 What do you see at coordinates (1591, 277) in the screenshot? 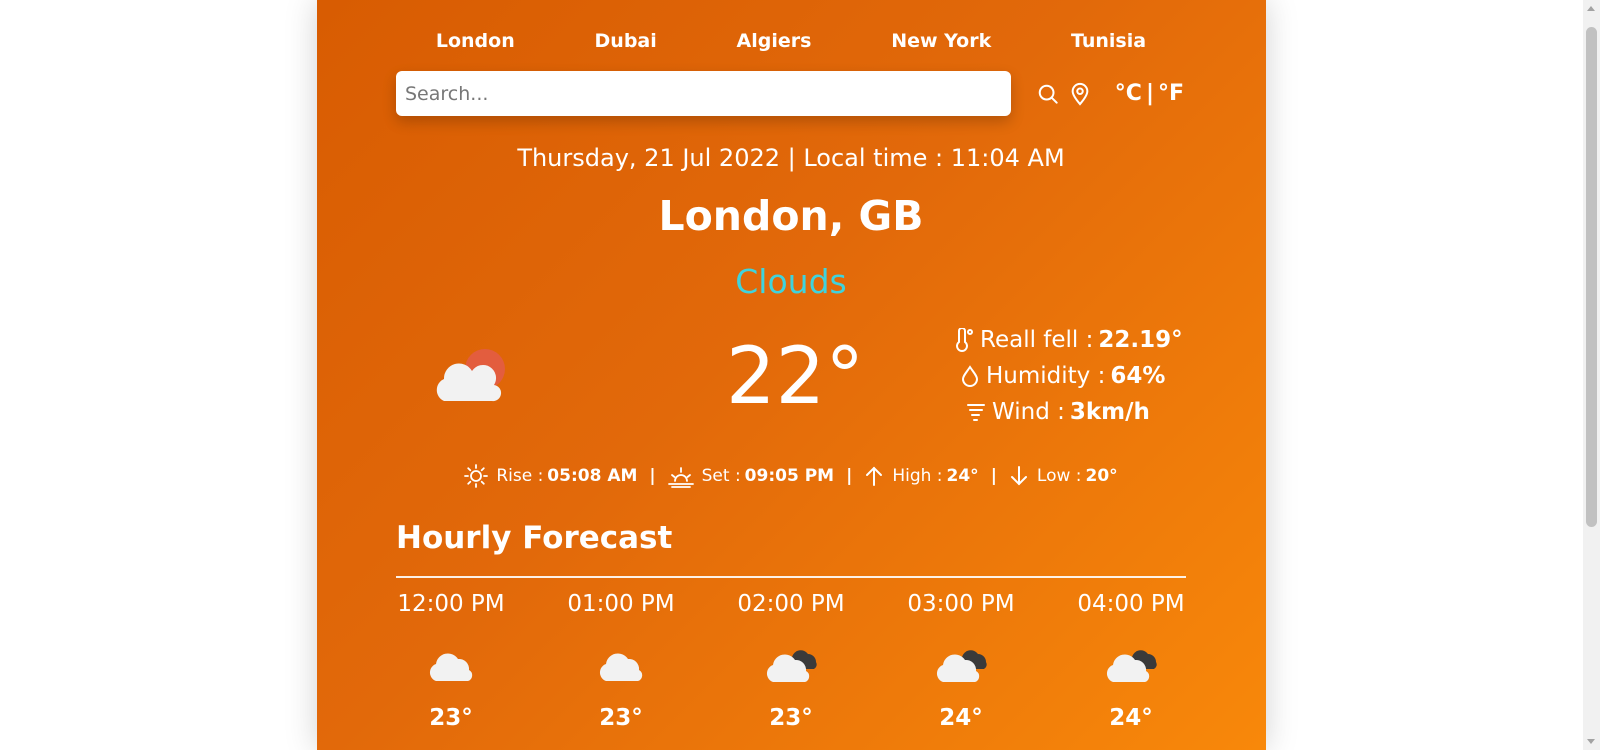
I see `scrollbar-thumb` at bounding box center [1591, 277].